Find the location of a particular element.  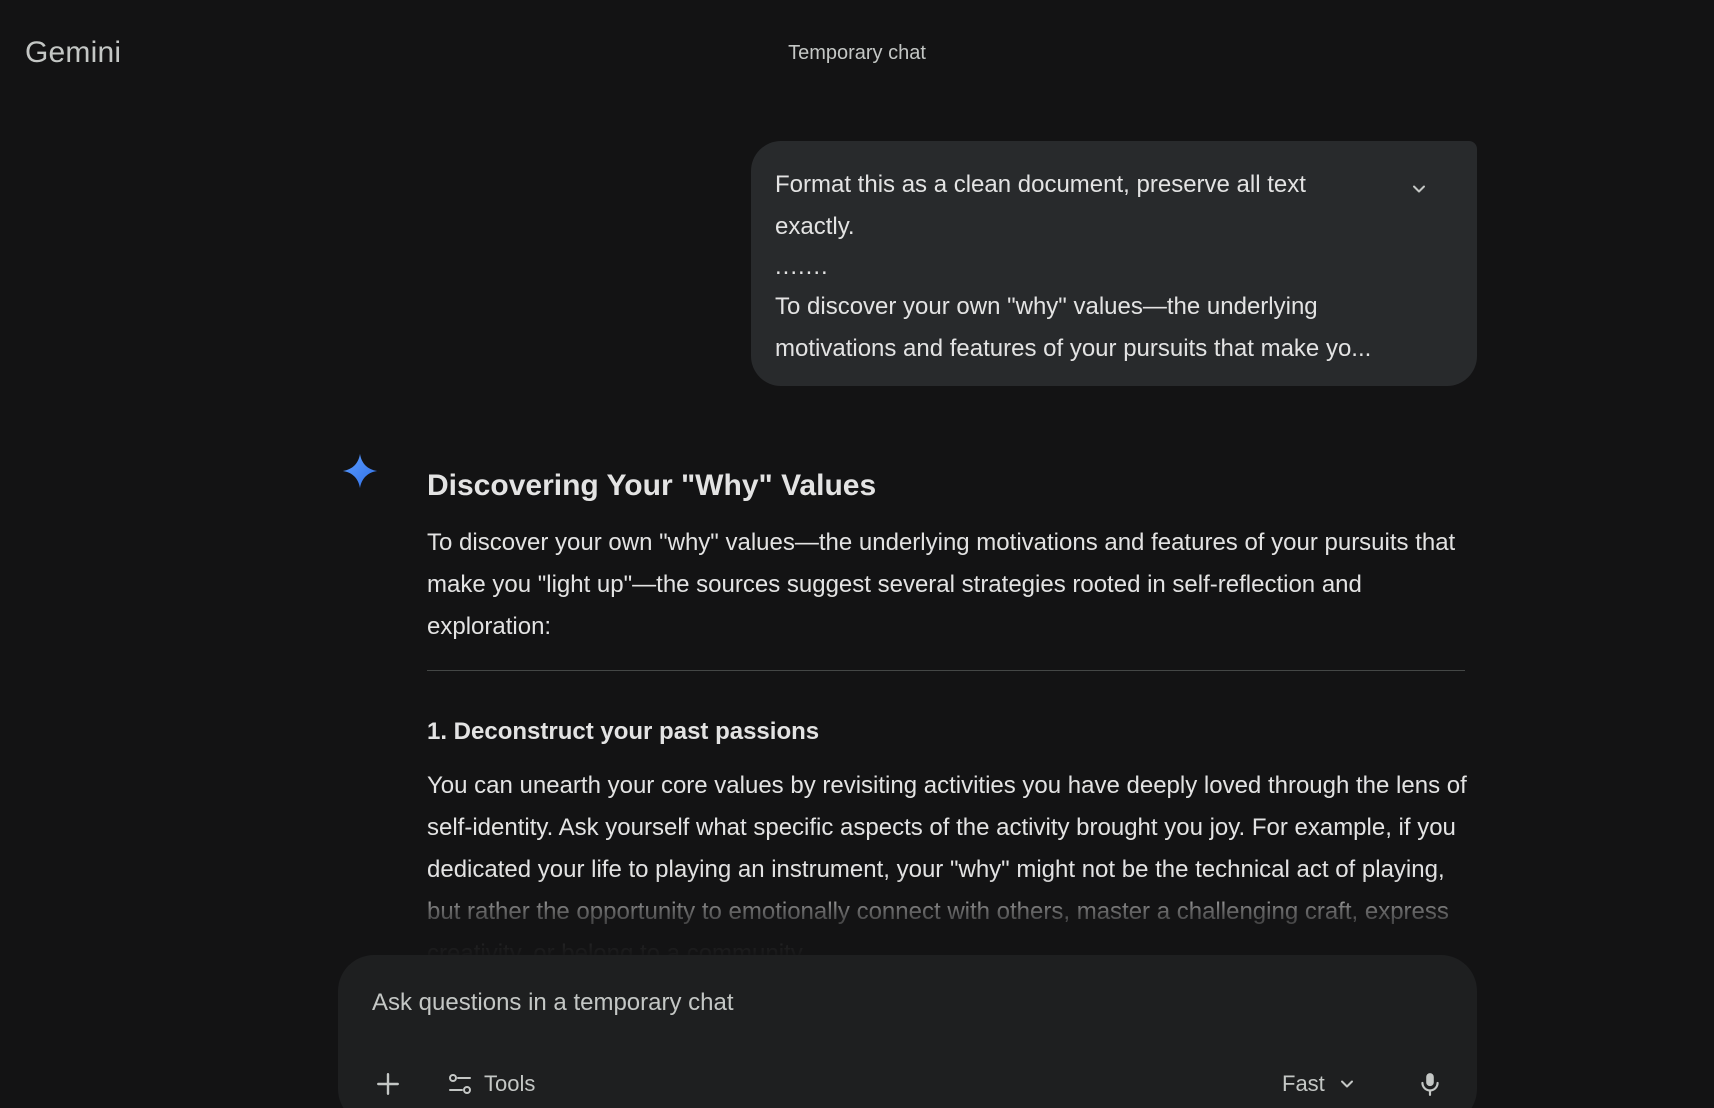

expand-message-button is located at coordinates (1419, 189).